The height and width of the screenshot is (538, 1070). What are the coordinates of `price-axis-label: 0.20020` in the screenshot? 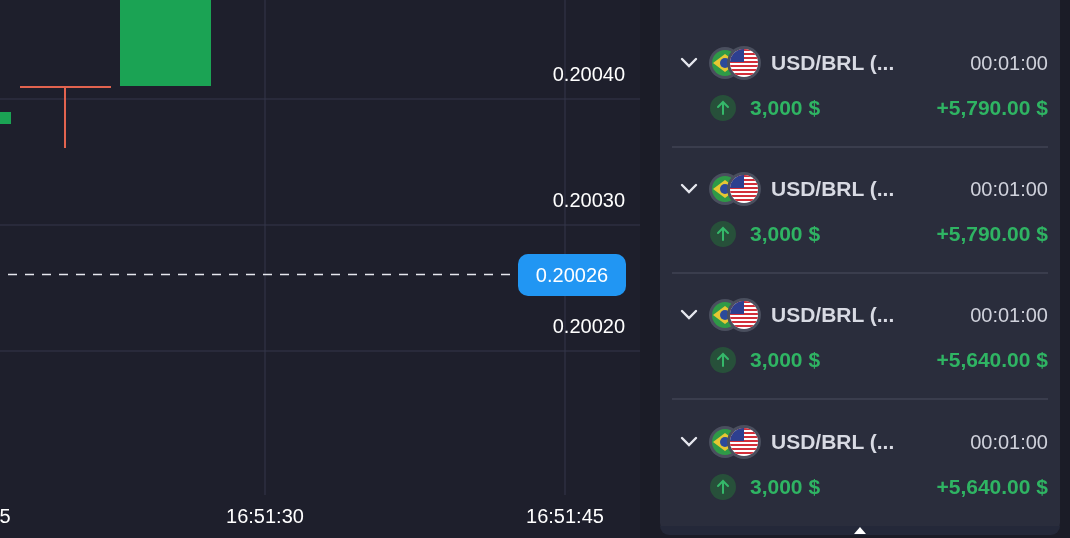 It's located at (588, 326).